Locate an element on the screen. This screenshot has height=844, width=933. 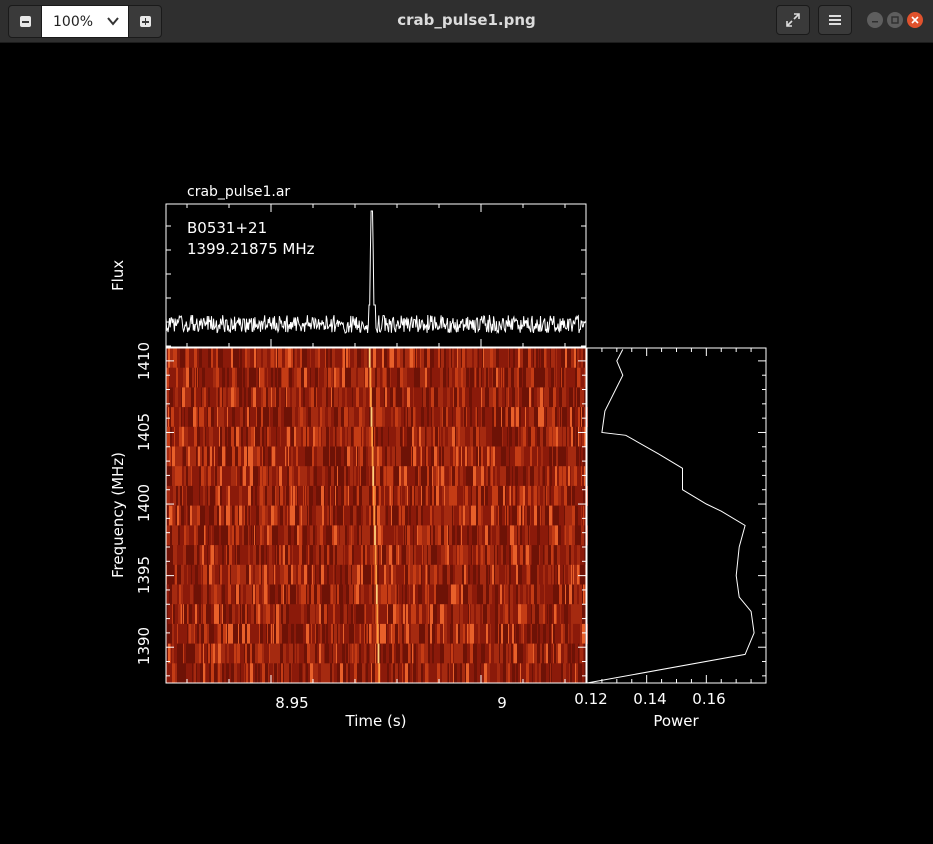
pulse-streak is located at coordinates (377, 614).